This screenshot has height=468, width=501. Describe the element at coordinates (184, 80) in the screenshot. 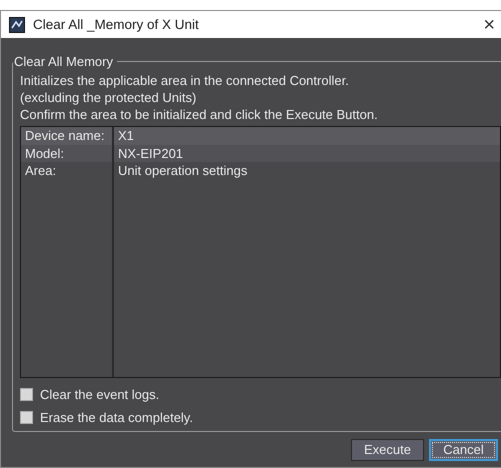

I see `description-line: Initializes the applicable area in the connected Controller.` at that location.